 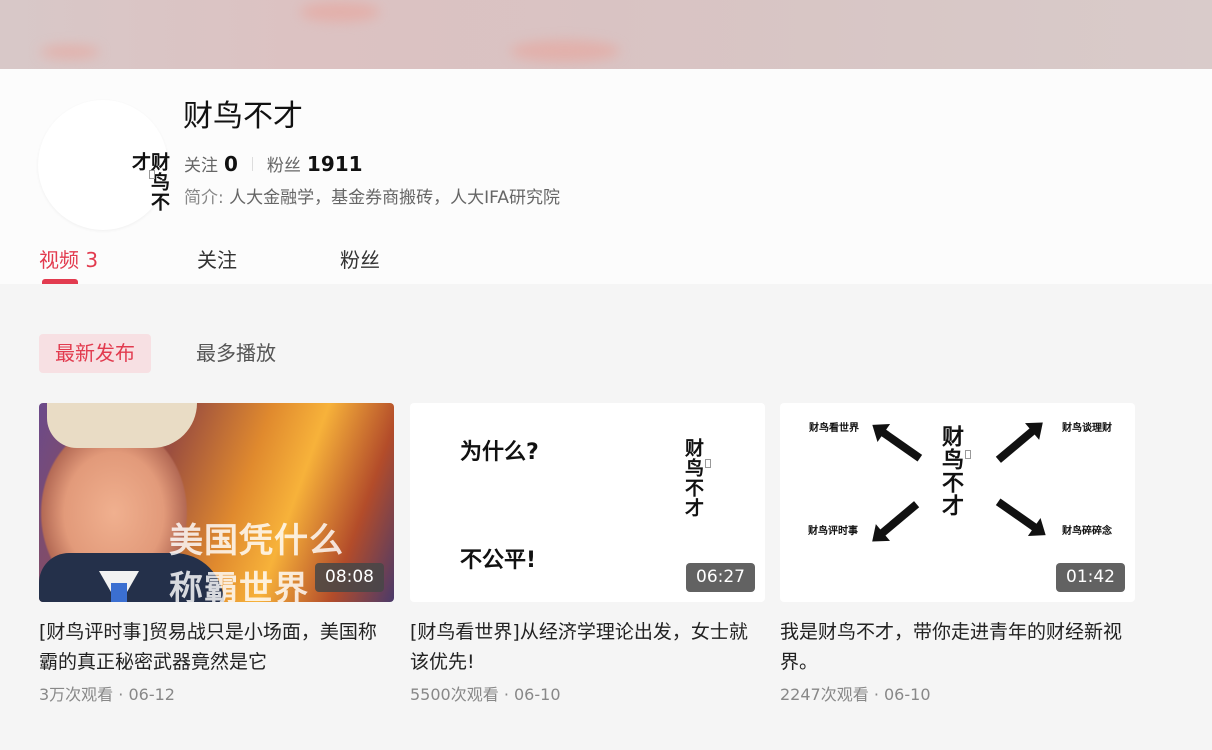 I want to click on following-label: 关注, so click(x=201, y=163).